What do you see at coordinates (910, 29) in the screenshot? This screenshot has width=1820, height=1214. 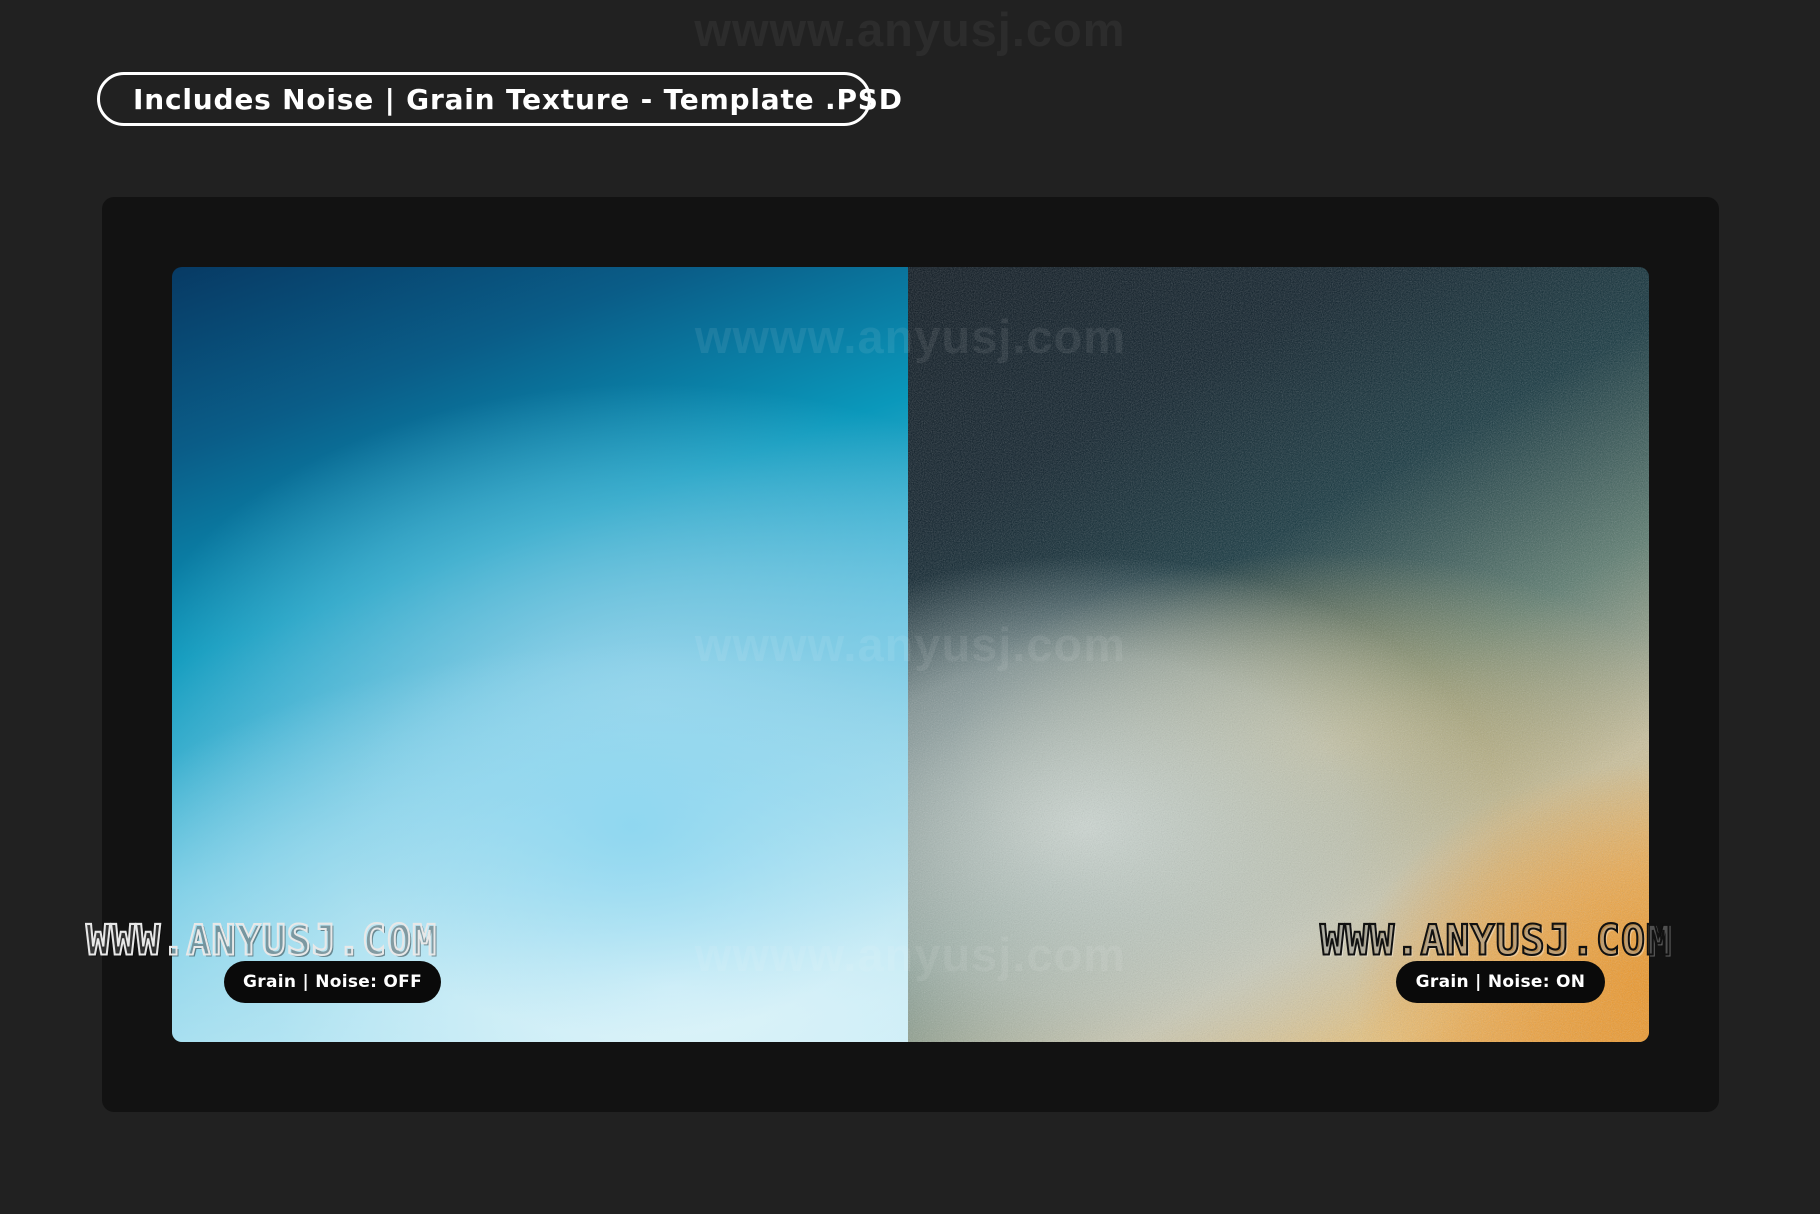 I see `watermark-top: wwww.anyusj.com` at bounding box center [910, 29].